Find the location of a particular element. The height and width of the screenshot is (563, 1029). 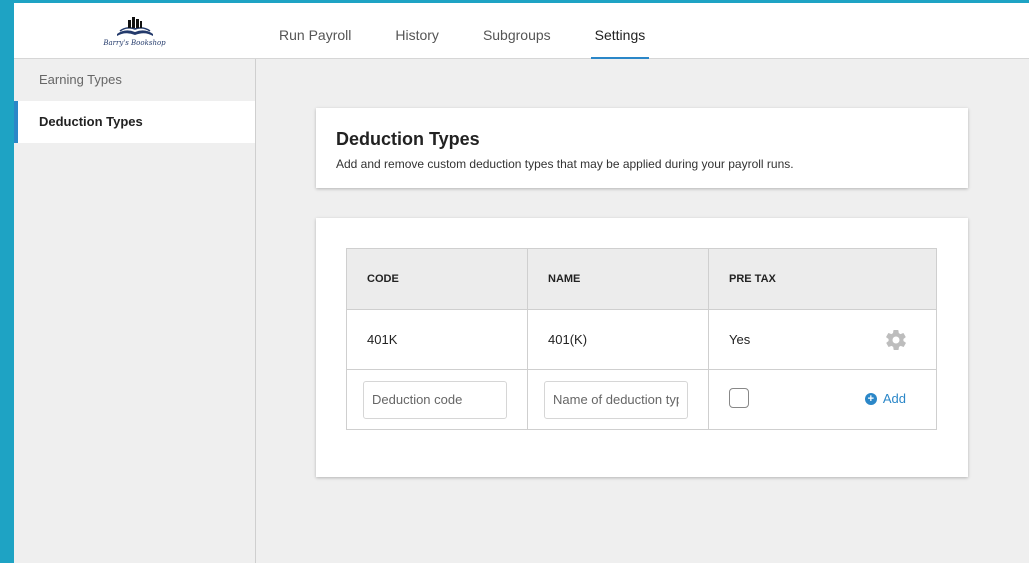

cell-code: 401K is located at coordinates (437, 339).